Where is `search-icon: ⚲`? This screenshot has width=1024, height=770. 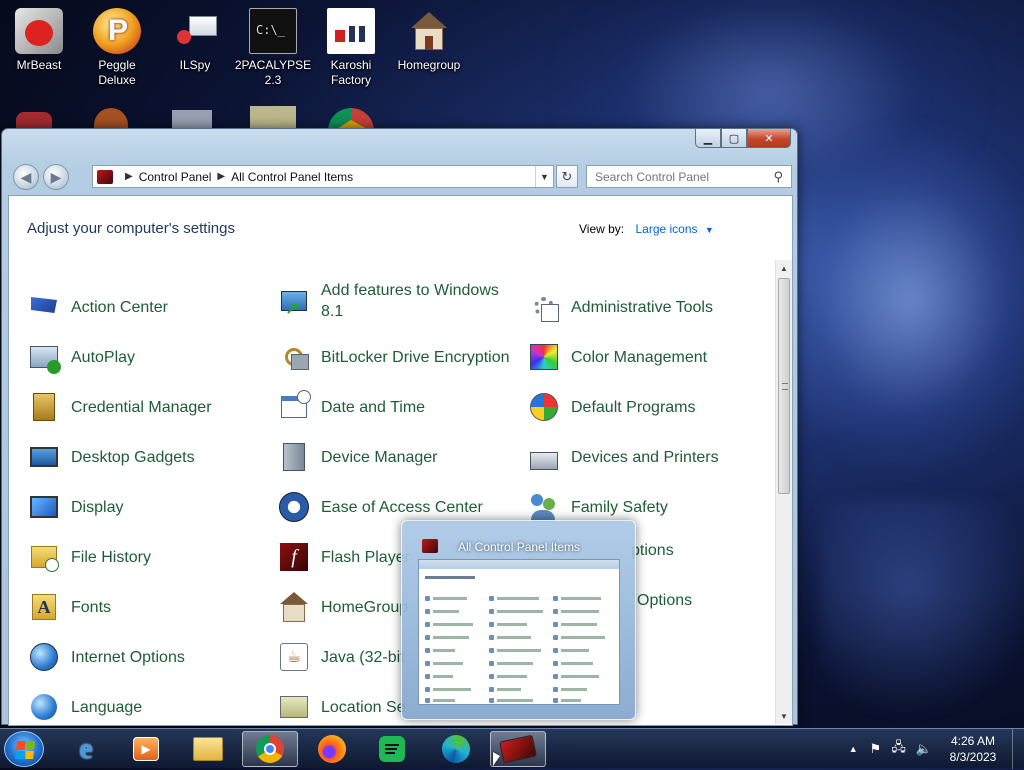
search-icon: ⚲ is located at coordinates (778, 177).